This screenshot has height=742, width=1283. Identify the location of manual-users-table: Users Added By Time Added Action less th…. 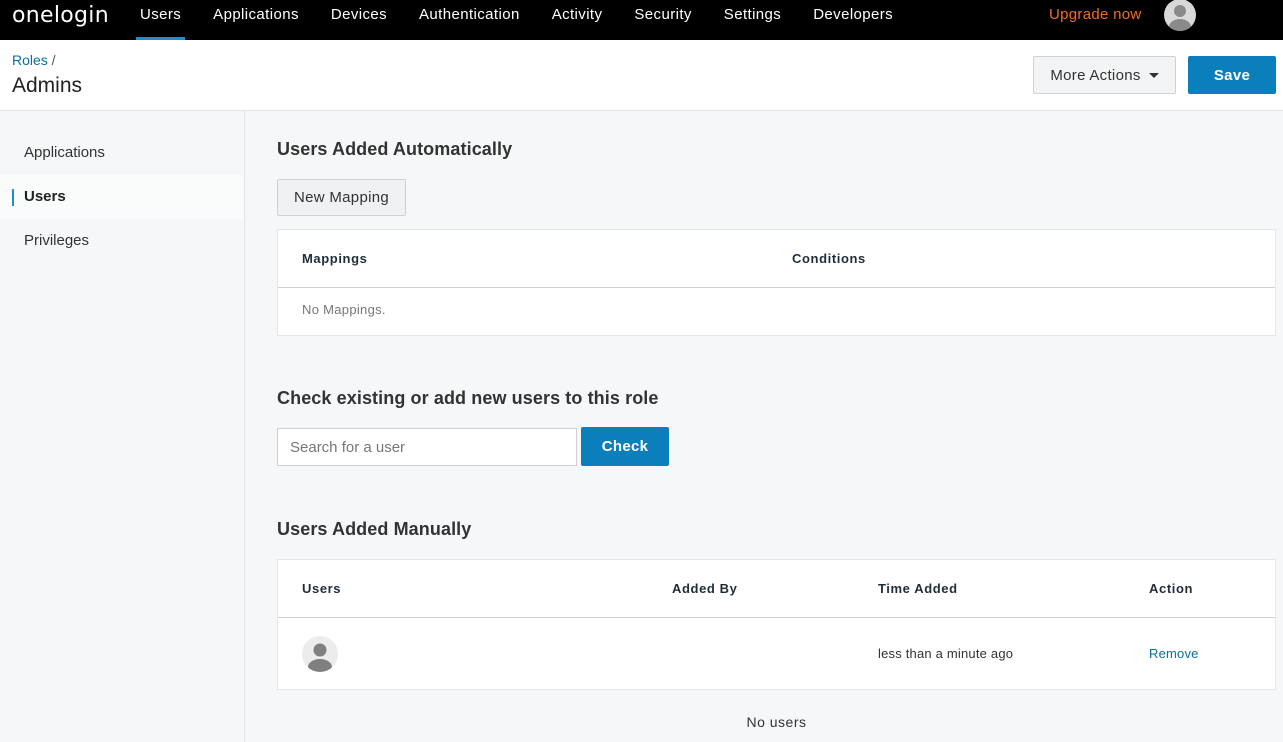
(776, 624).